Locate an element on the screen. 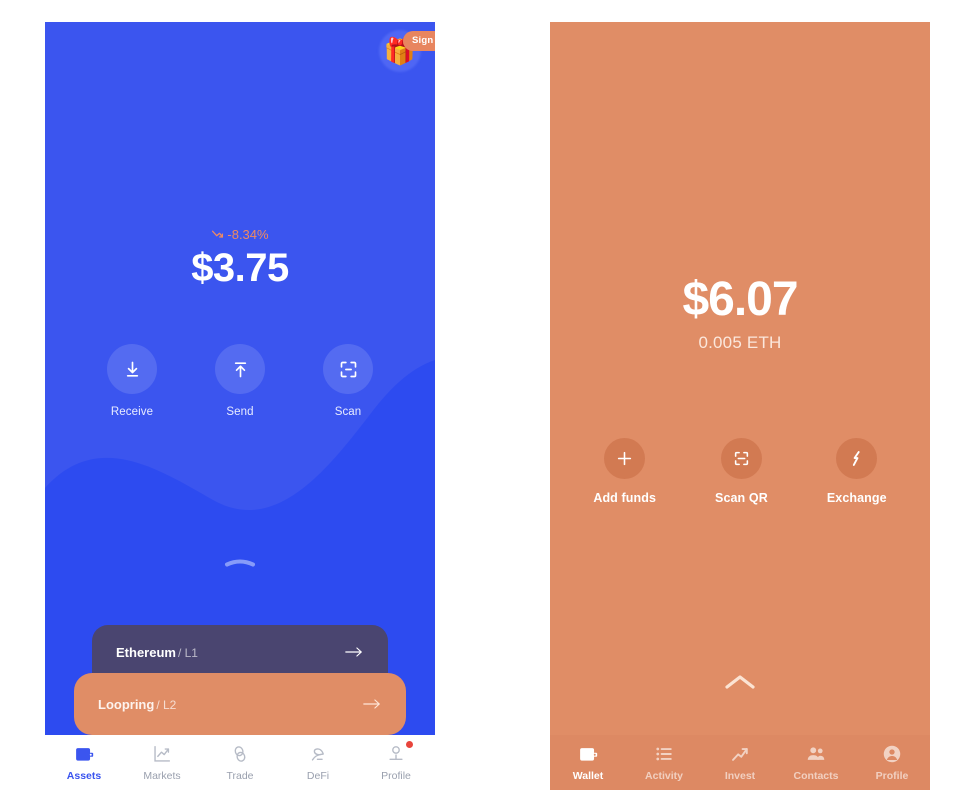 Image resolution: width=960 pixels, height=812 pixels. receive-button: Receive is located at coordinates (132, 381).